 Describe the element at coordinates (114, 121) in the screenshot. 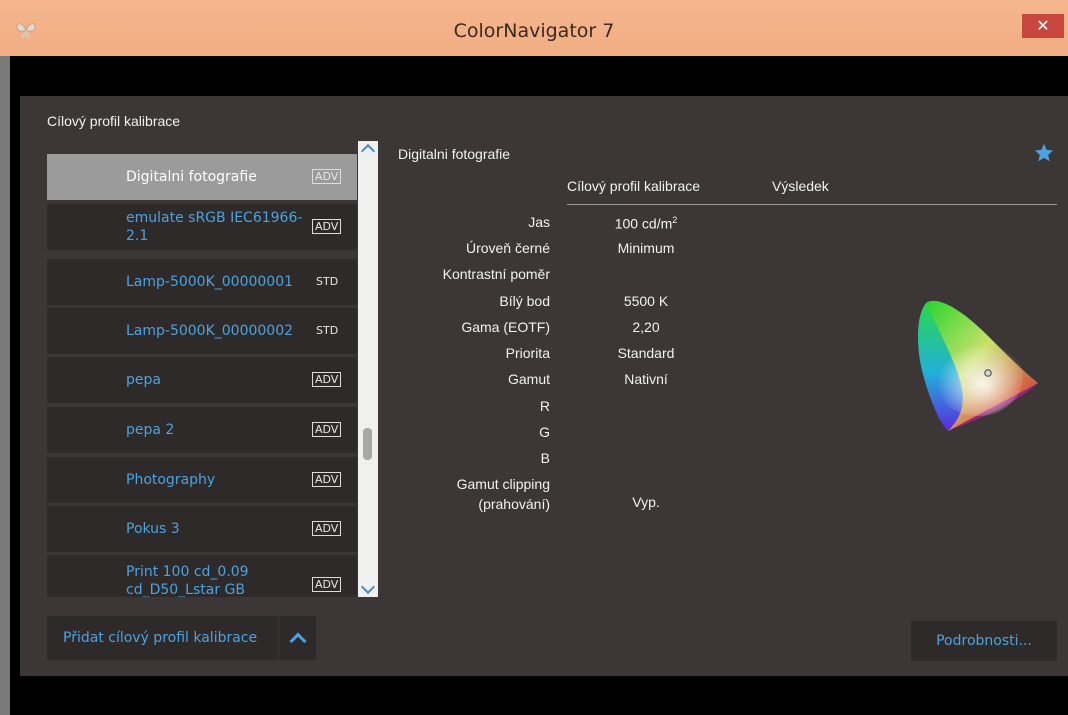

I see `section-title: Cílový profil kalibrace` at that location.